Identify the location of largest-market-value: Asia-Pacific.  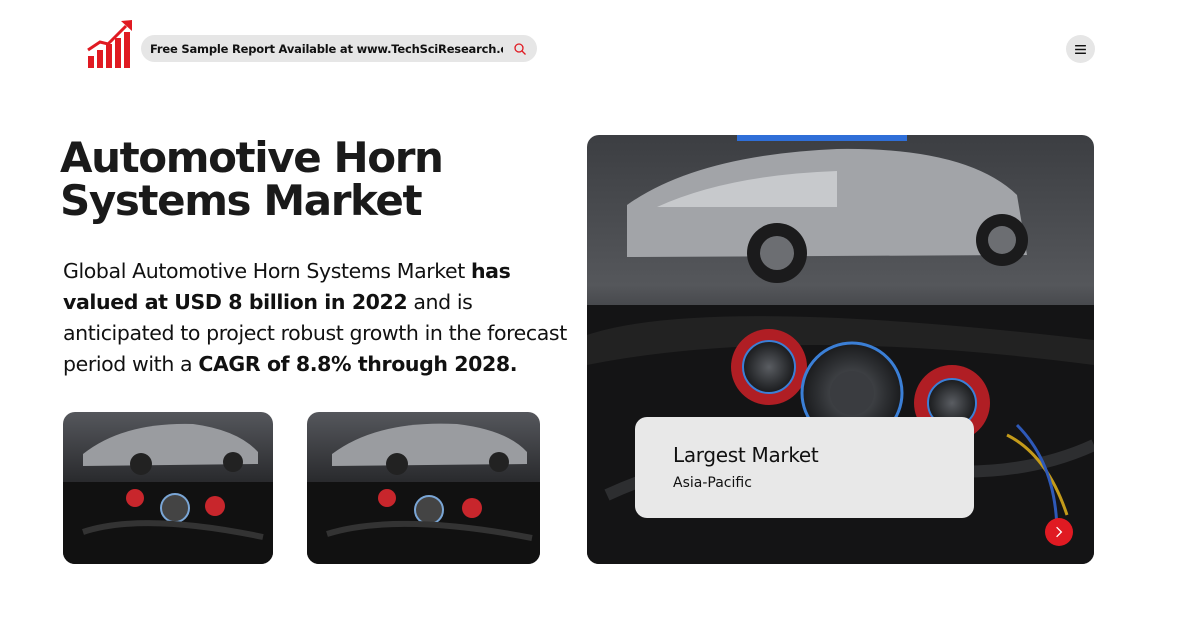
(712, 483).